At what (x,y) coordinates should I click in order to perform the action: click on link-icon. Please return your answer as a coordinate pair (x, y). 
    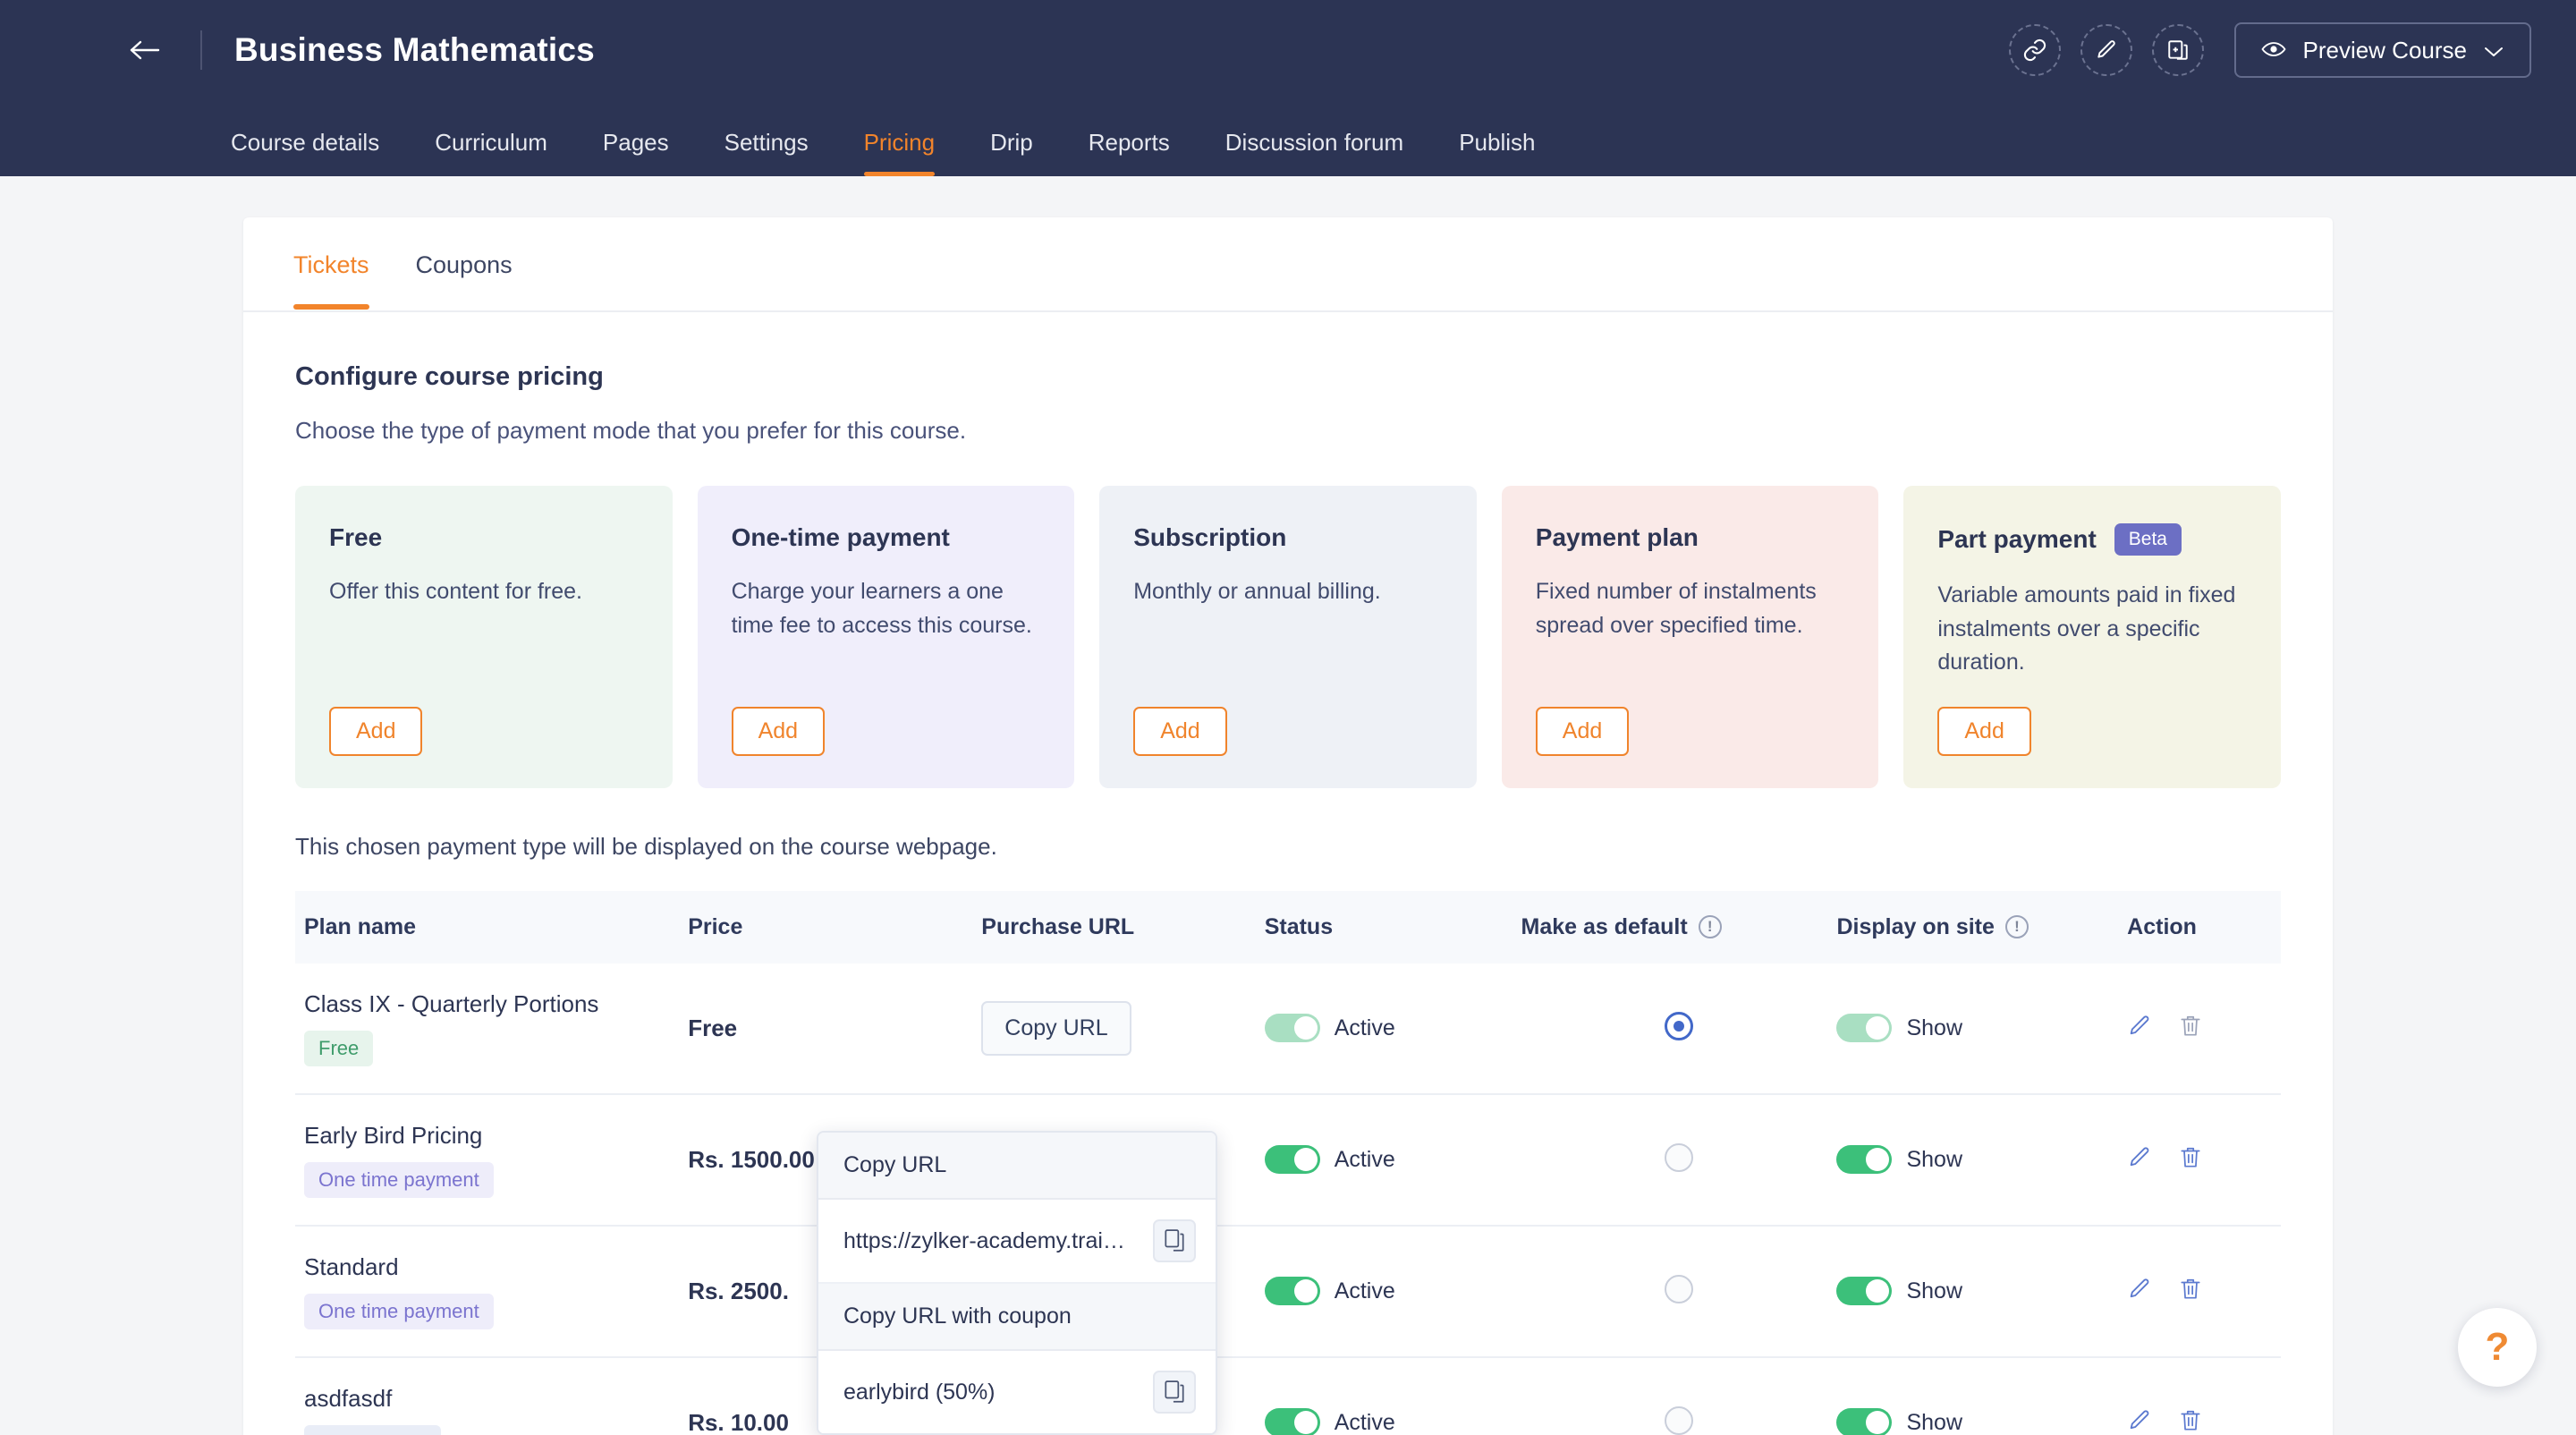
    Looking at the image, I should click on (2035, 50).